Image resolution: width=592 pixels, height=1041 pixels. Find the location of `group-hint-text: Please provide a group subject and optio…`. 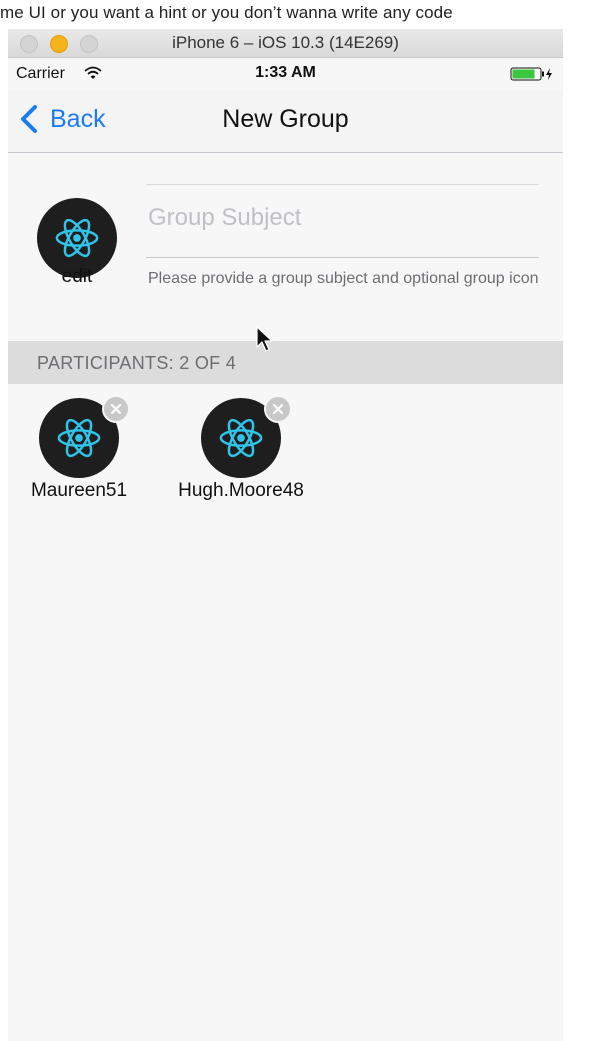

group-hint-text: Please provide a group subject and optio… is located at coordinates (343, 278).